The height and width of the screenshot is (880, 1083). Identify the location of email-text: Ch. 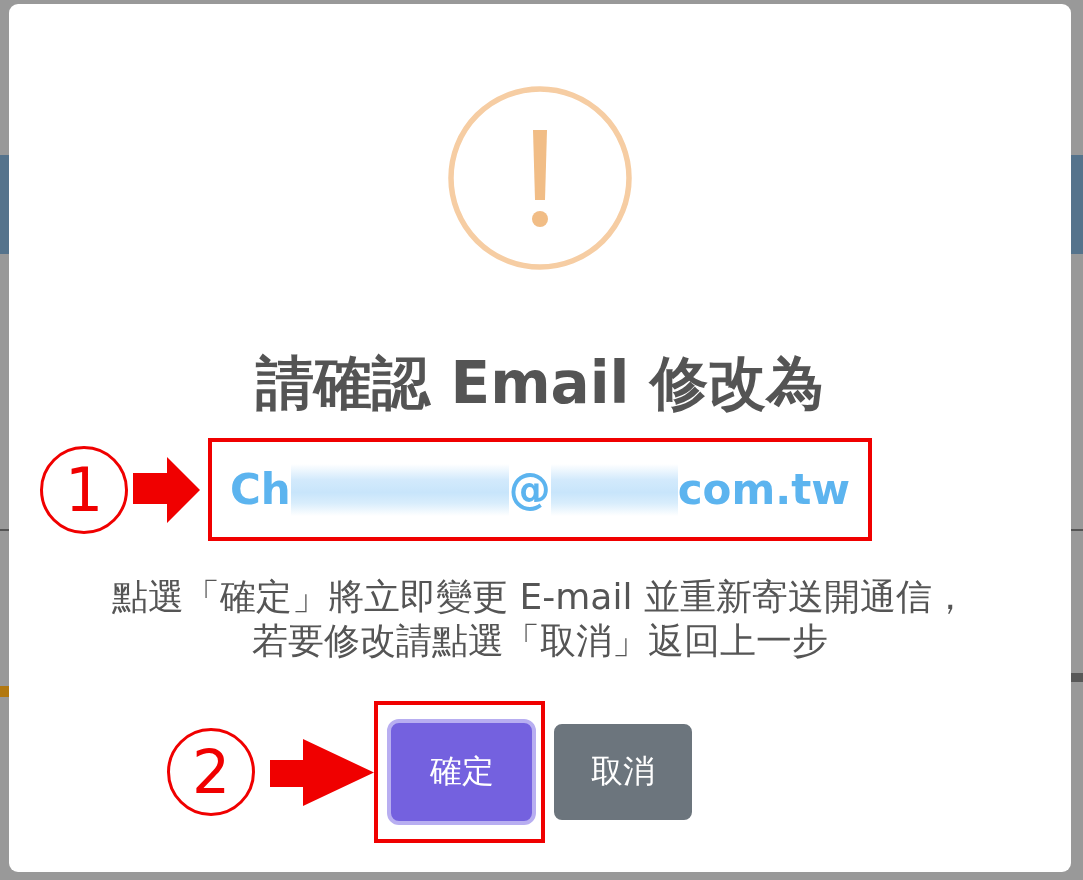
(260, 489).